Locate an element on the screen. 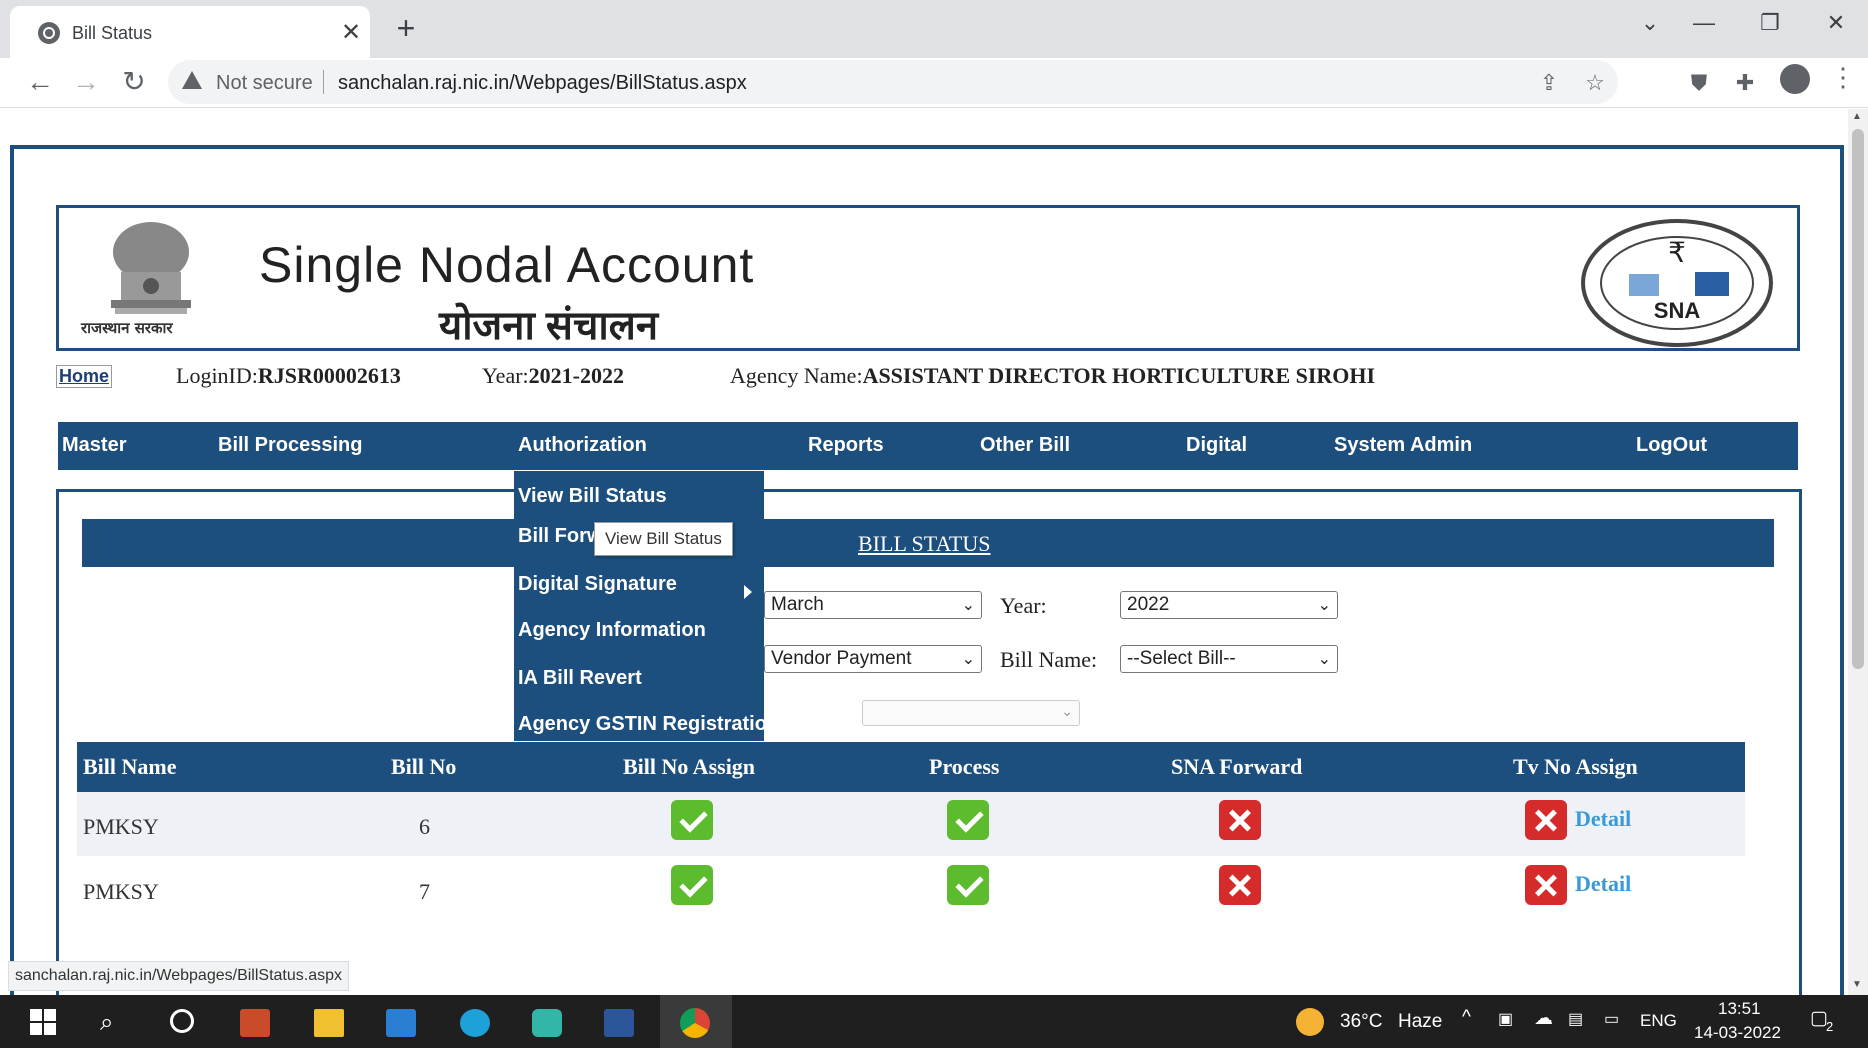 The height and width of the screenshot is (1048, 1868). new-tab-button: + is located at coordinates (406, 28).